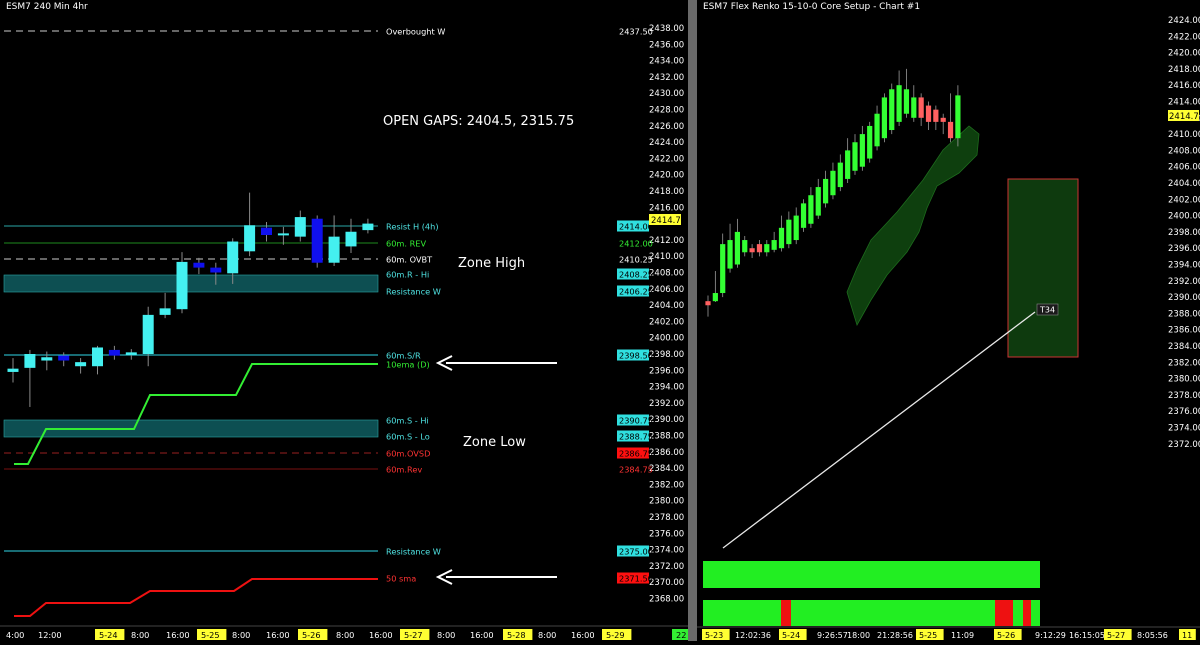 This screenshot has height=645, width=1200. Describe the element at coordinates (666, 176) in the screenshot. I see `y-tick-label: 2420.00` at that location.